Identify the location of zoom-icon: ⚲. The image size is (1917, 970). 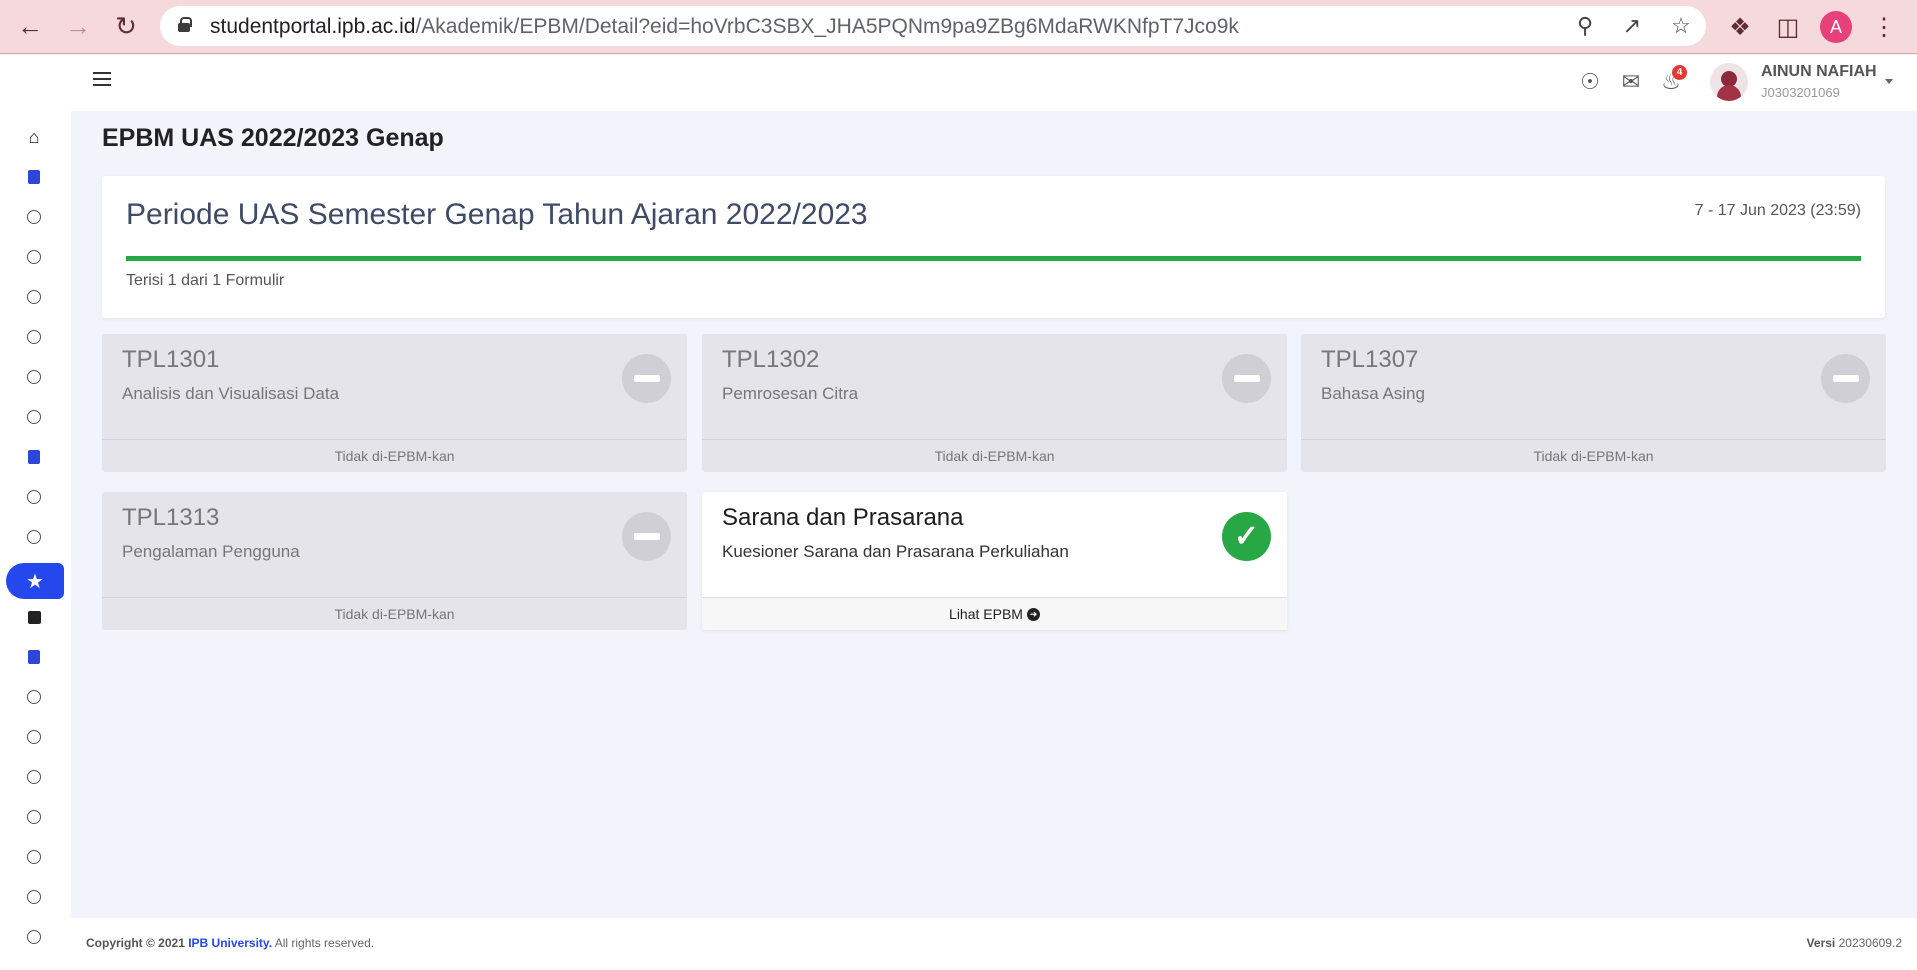
(1585, 26).